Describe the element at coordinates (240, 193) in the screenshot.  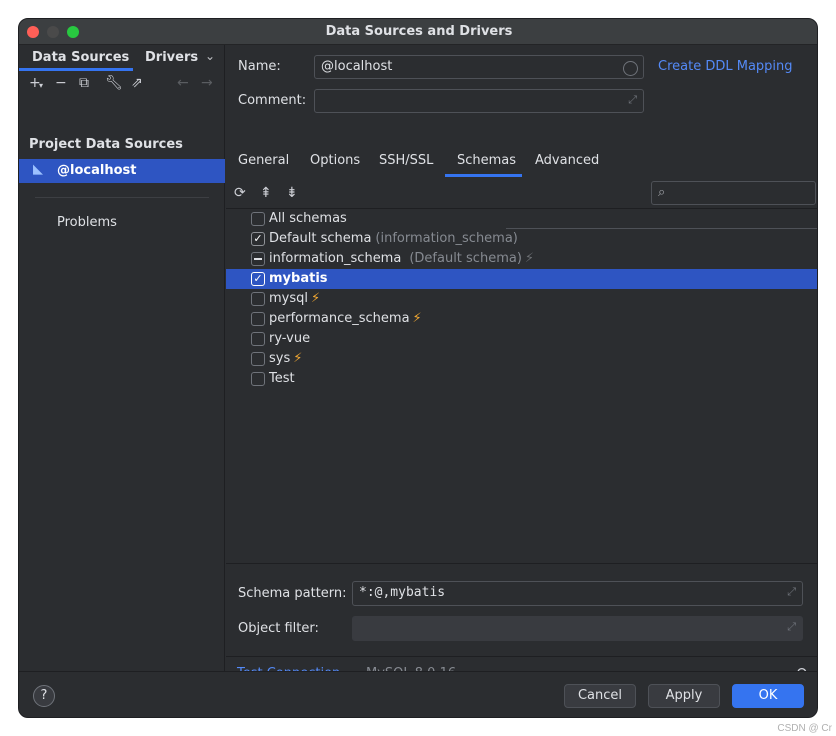
I see `refresh-icon: ⟳` at that location.